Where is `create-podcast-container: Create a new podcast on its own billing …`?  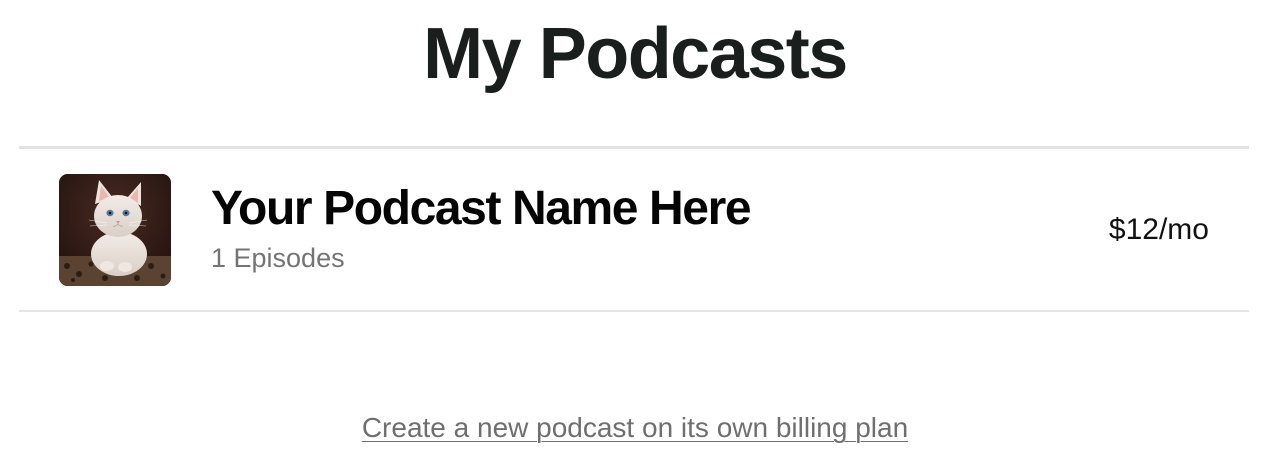 create-podcast-container: Create a new podcast on its own billing … is located at coordinates (635, 428).